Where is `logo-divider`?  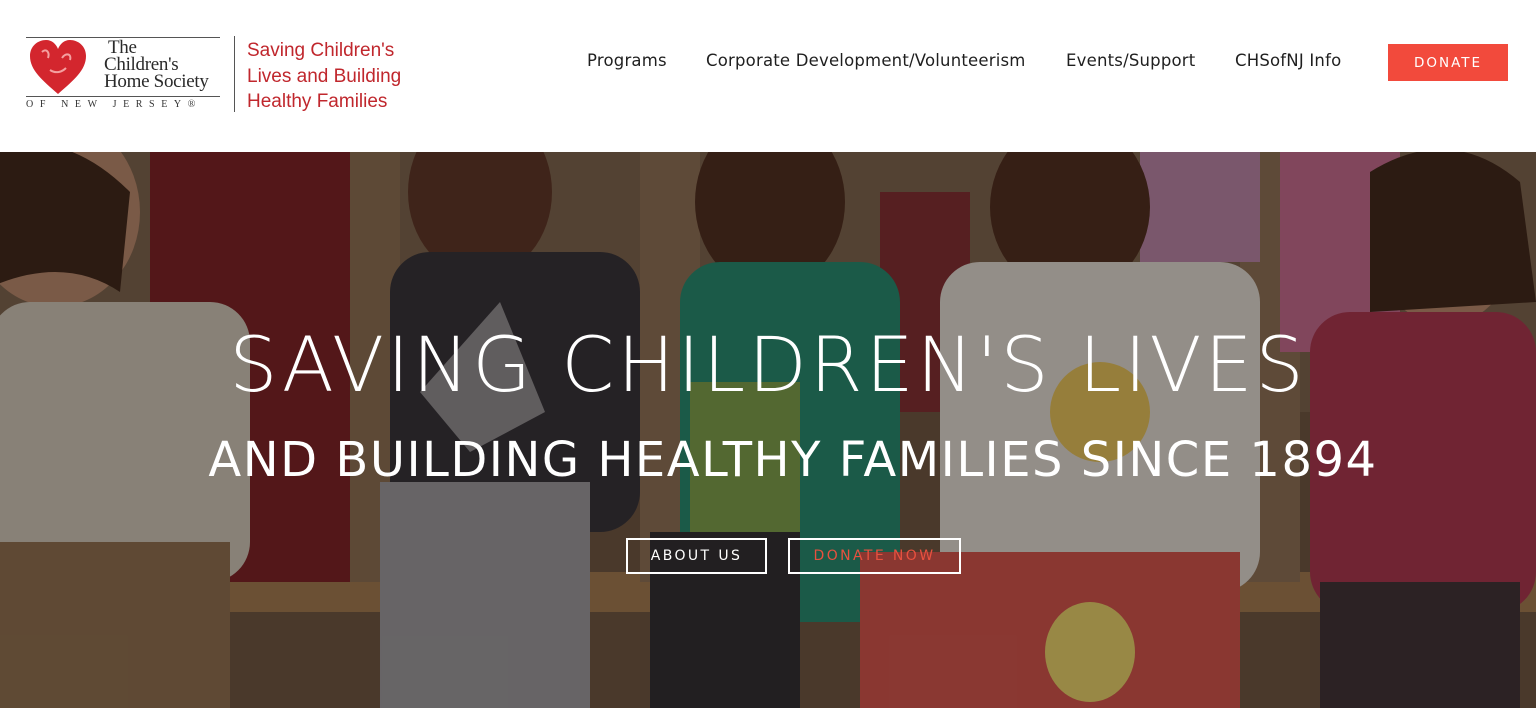
logo-divider is located at coordinates (234, 74).